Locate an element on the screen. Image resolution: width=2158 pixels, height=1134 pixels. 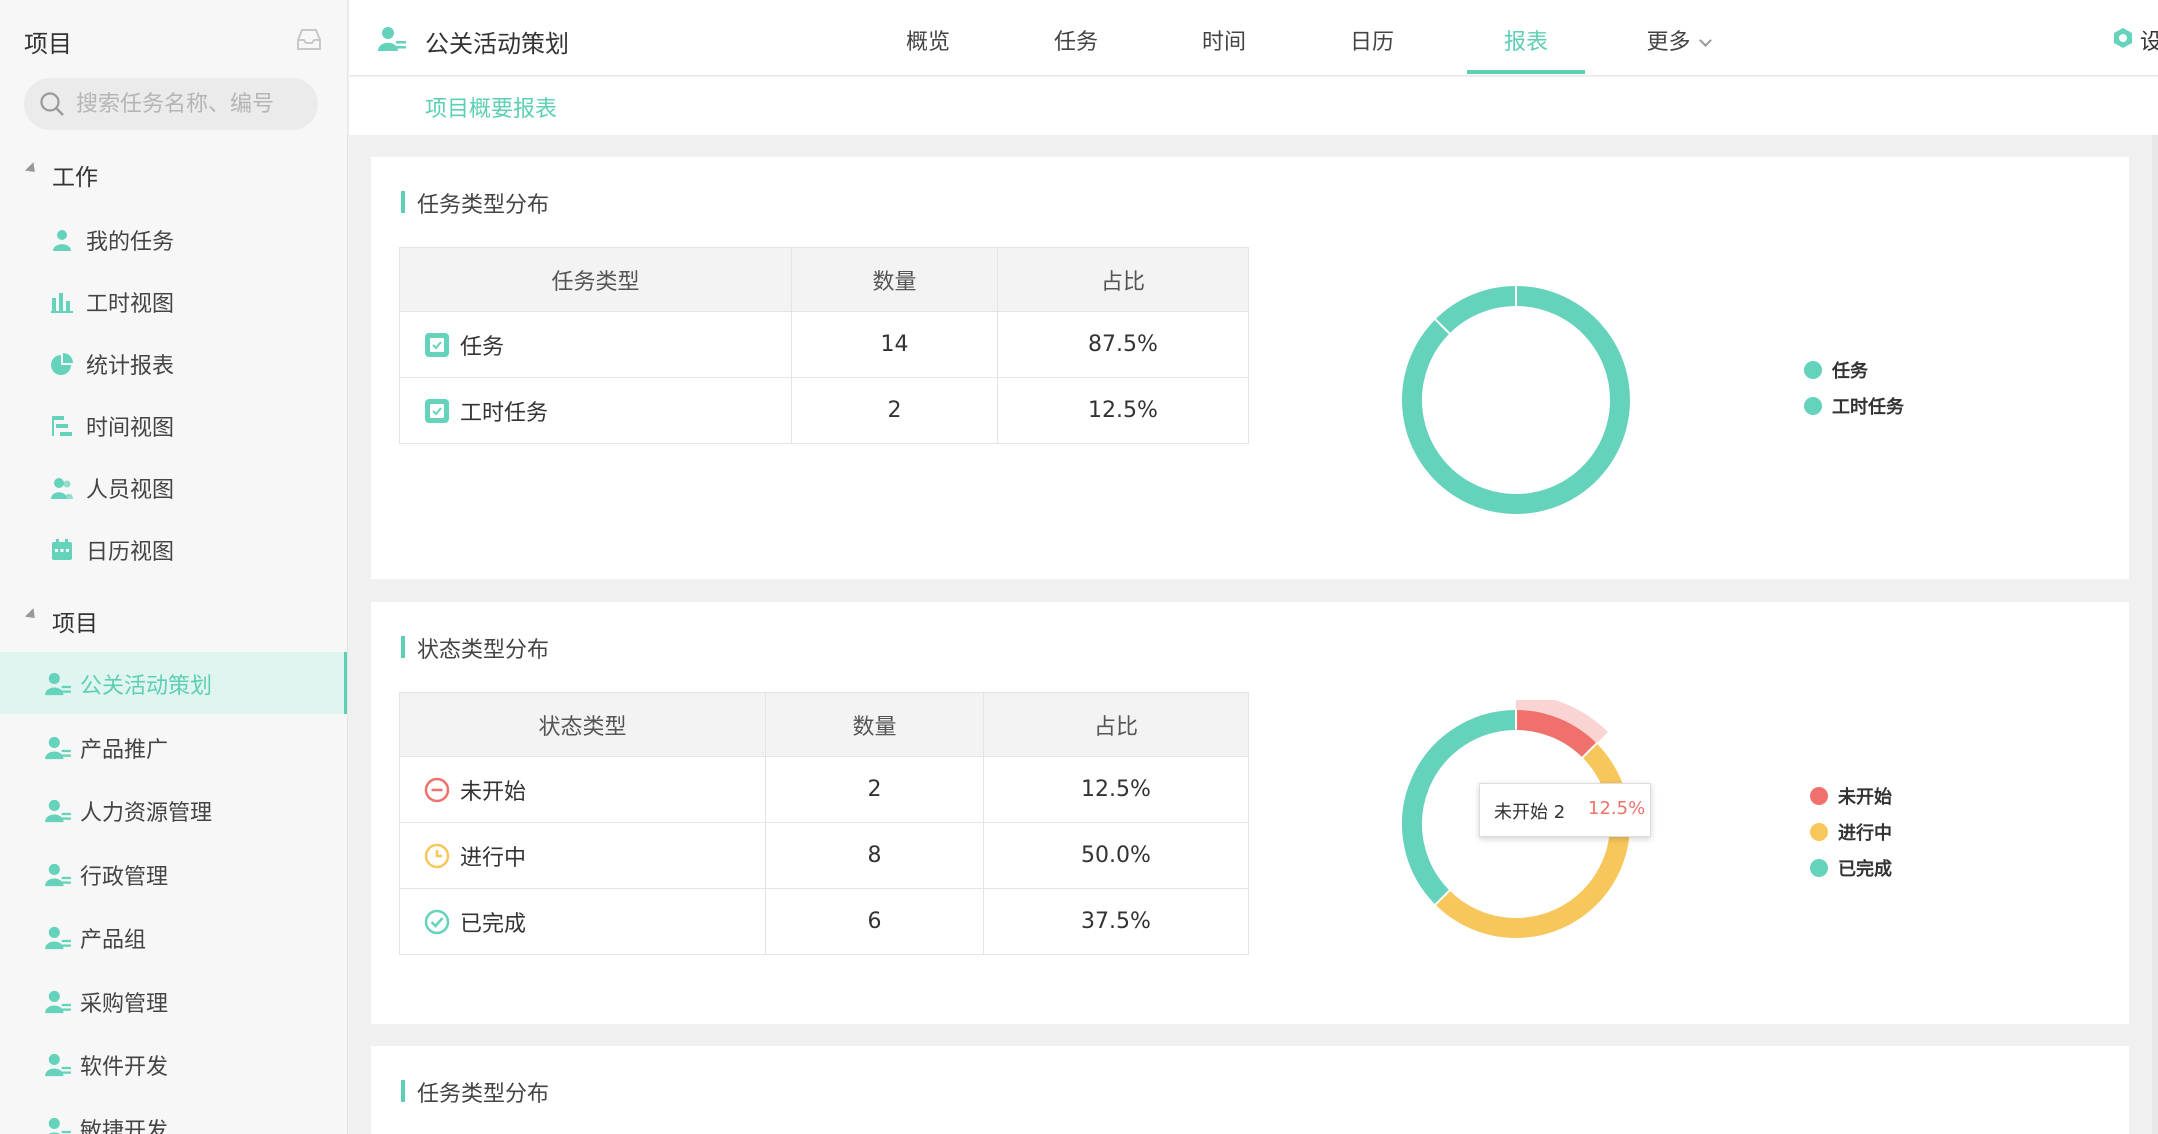
task-type-table: 任务类型 数量 占比 任务 14 87.5% 工时任务 2 12.5% is located at coordinates (824, 345).